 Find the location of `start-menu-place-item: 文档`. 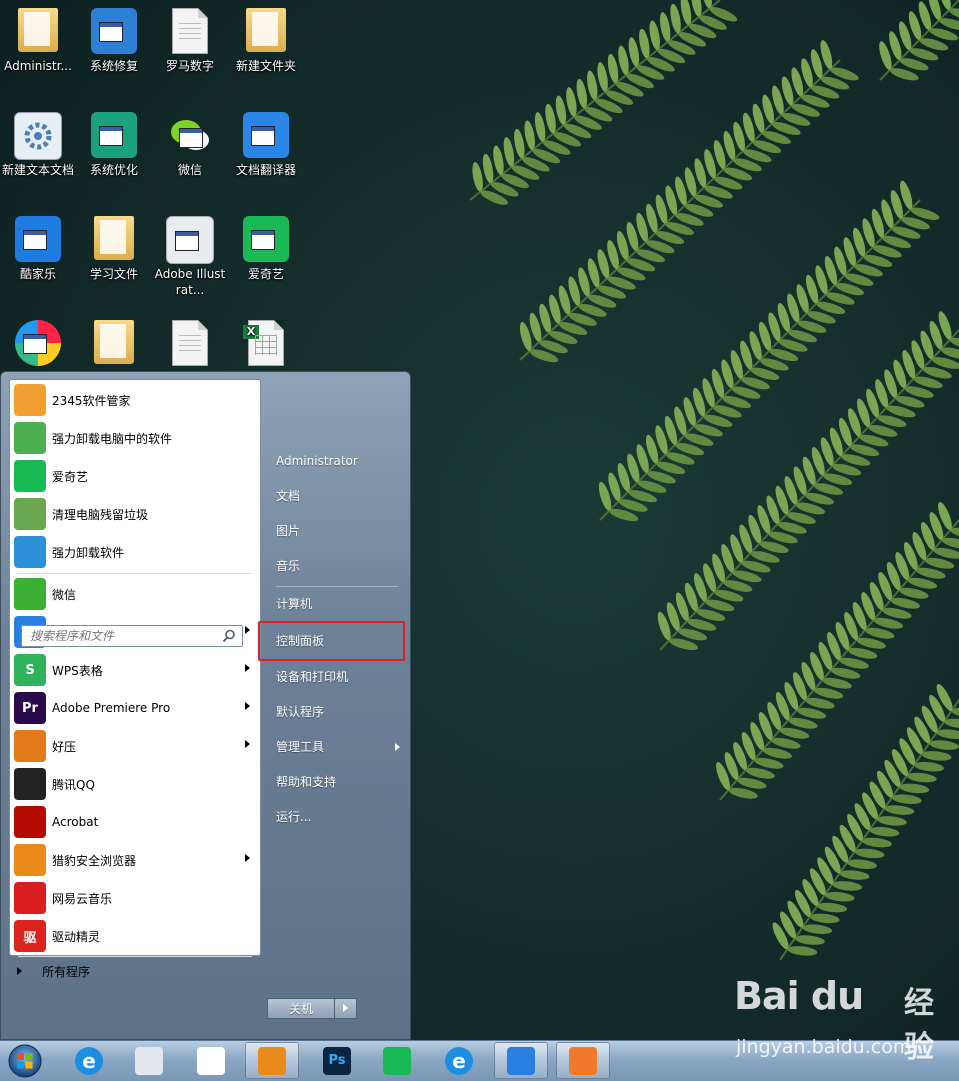

start-menu-place-item: 文档 is located at coordinates (332, 496).